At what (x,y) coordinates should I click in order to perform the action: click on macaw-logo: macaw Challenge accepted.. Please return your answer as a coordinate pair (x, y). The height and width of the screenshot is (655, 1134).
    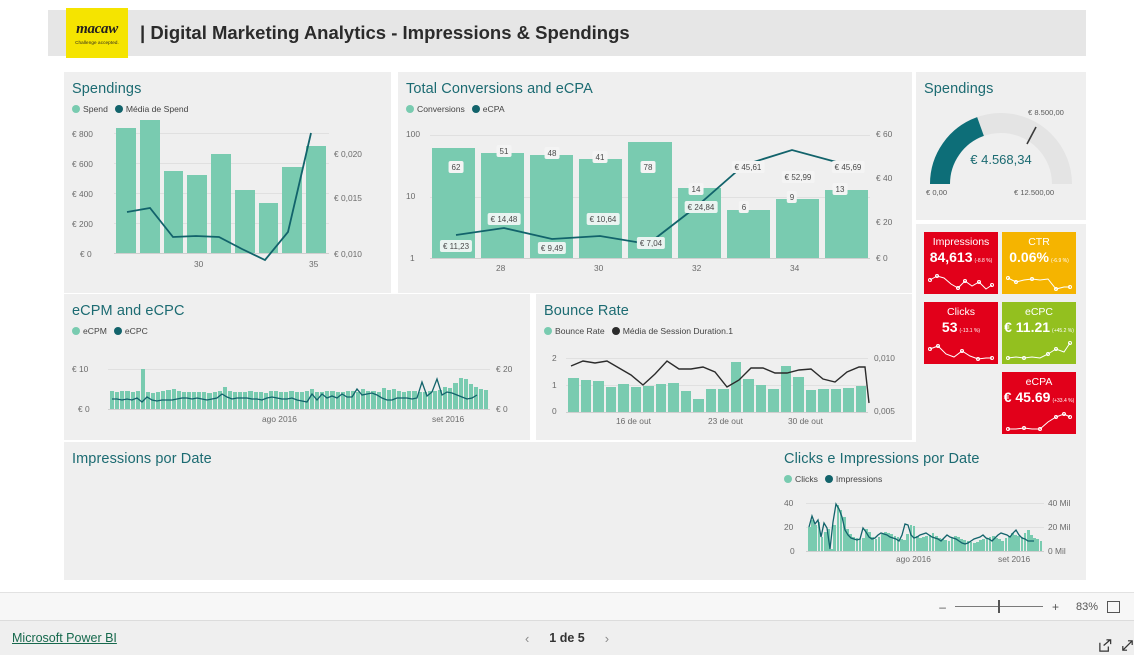
    Looking at the image, I should click on (97, 33).